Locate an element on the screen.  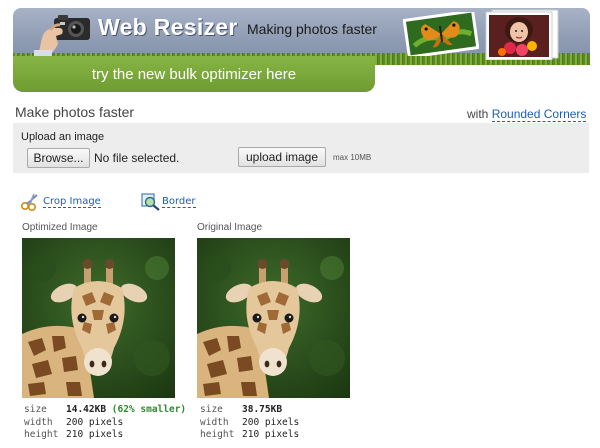
logo-text: Web Resizer is located at coordinates (168, 27).